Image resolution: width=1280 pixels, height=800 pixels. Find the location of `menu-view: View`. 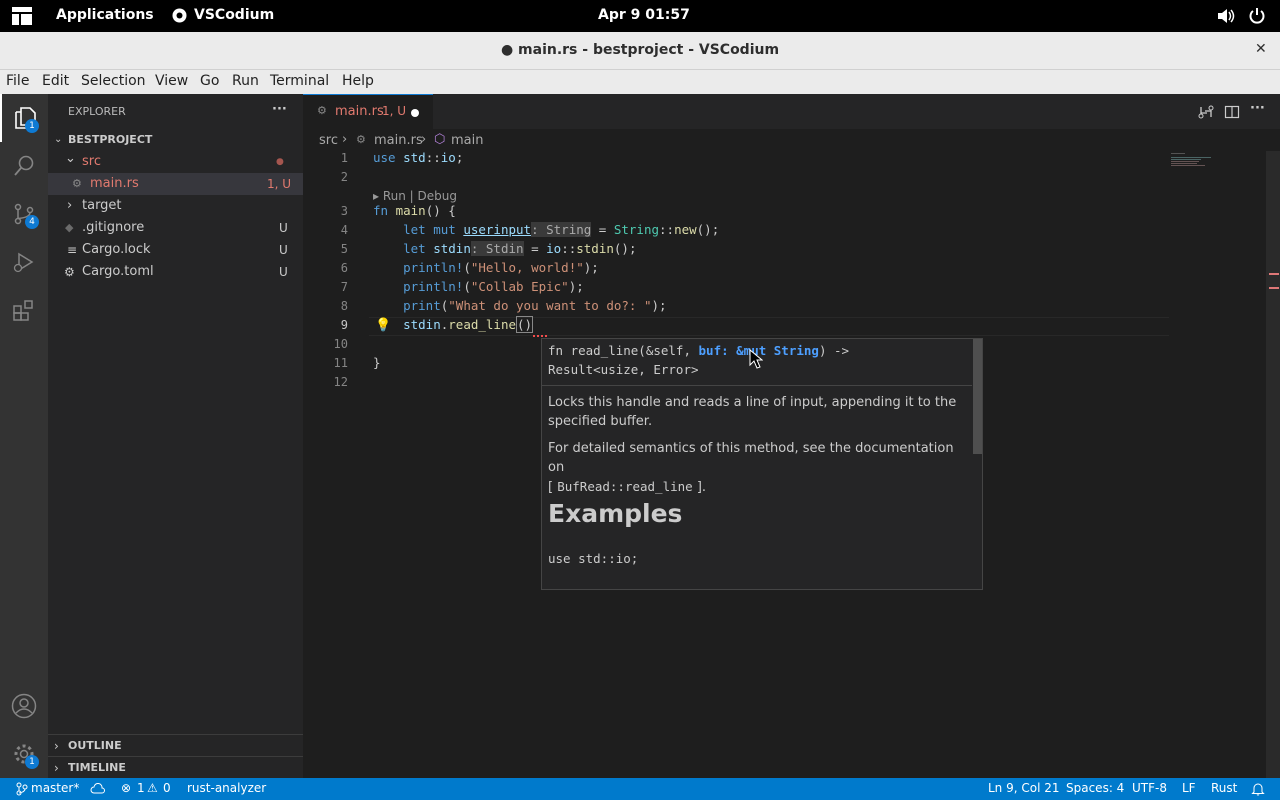

menu-view: View is located at coordinates (171, 81).